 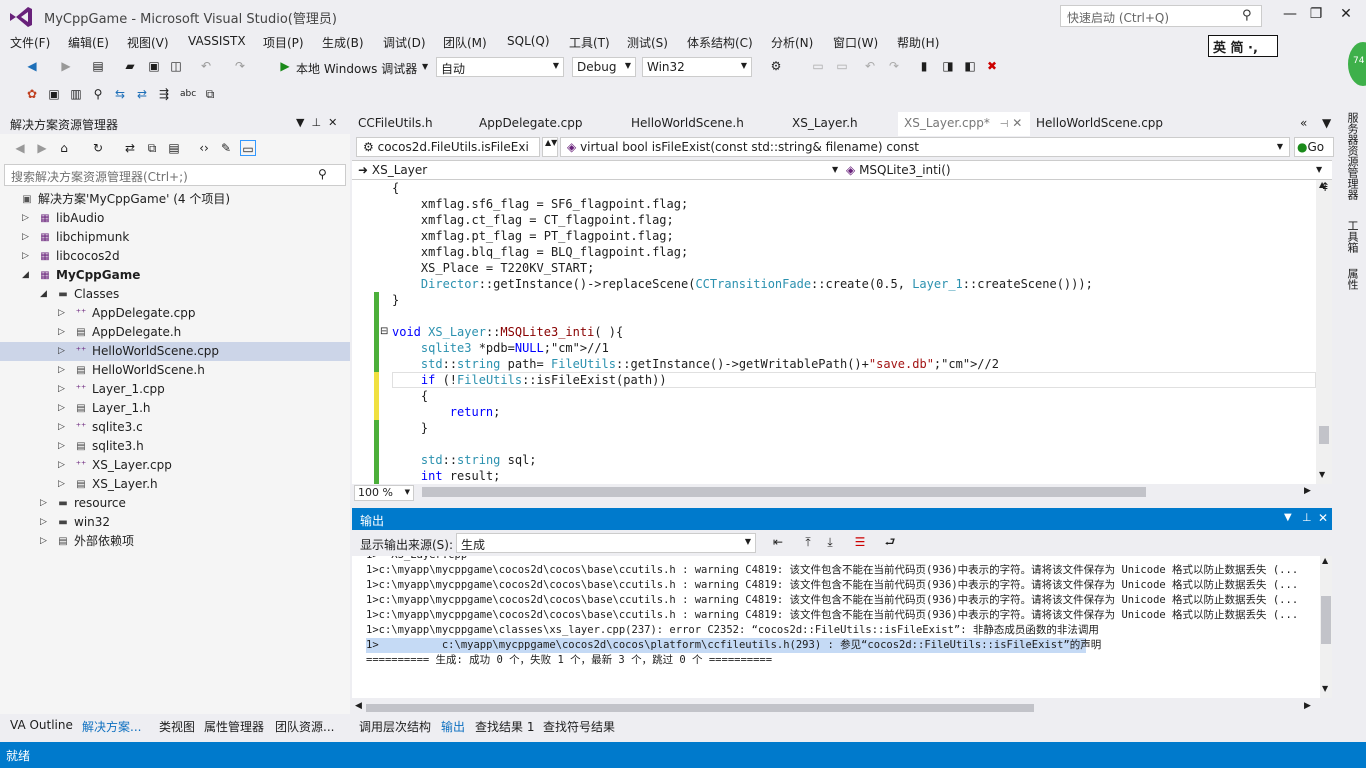 What do you see at coordinates (175, 503) in the screenshot?
I see `tree-node: ▷ ▬ resource` at bounding box center [175, 503].